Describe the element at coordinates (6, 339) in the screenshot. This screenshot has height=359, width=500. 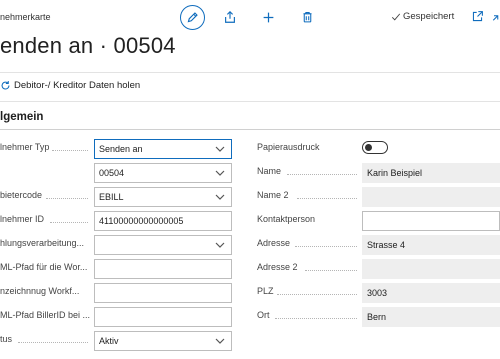
I see `field-label: tus` at that location.